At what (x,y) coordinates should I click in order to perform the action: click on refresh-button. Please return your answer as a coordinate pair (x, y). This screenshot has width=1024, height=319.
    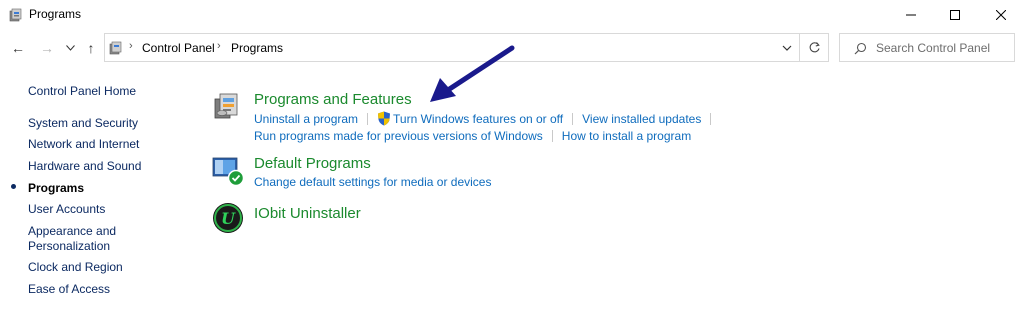
    Looking at the image, I should click on (814, 47).